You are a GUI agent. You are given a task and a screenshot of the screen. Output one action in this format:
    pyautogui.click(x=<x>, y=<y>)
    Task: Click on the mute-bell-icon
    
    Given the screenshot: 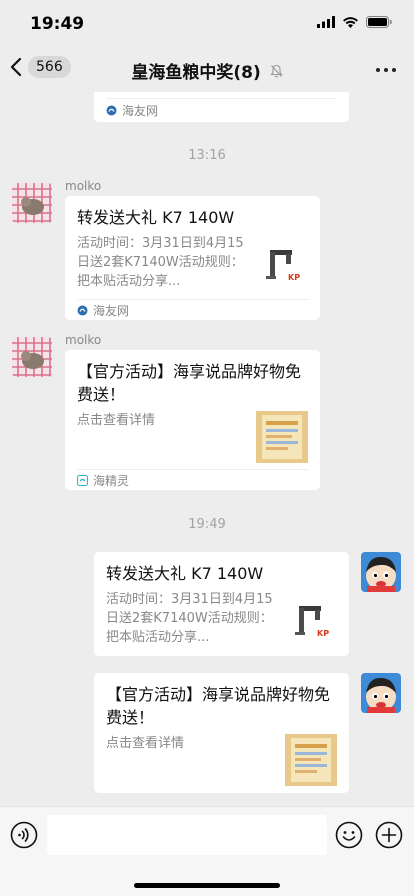 What is the action you would take?
    pyautogui.click(x=276, y=73)
    